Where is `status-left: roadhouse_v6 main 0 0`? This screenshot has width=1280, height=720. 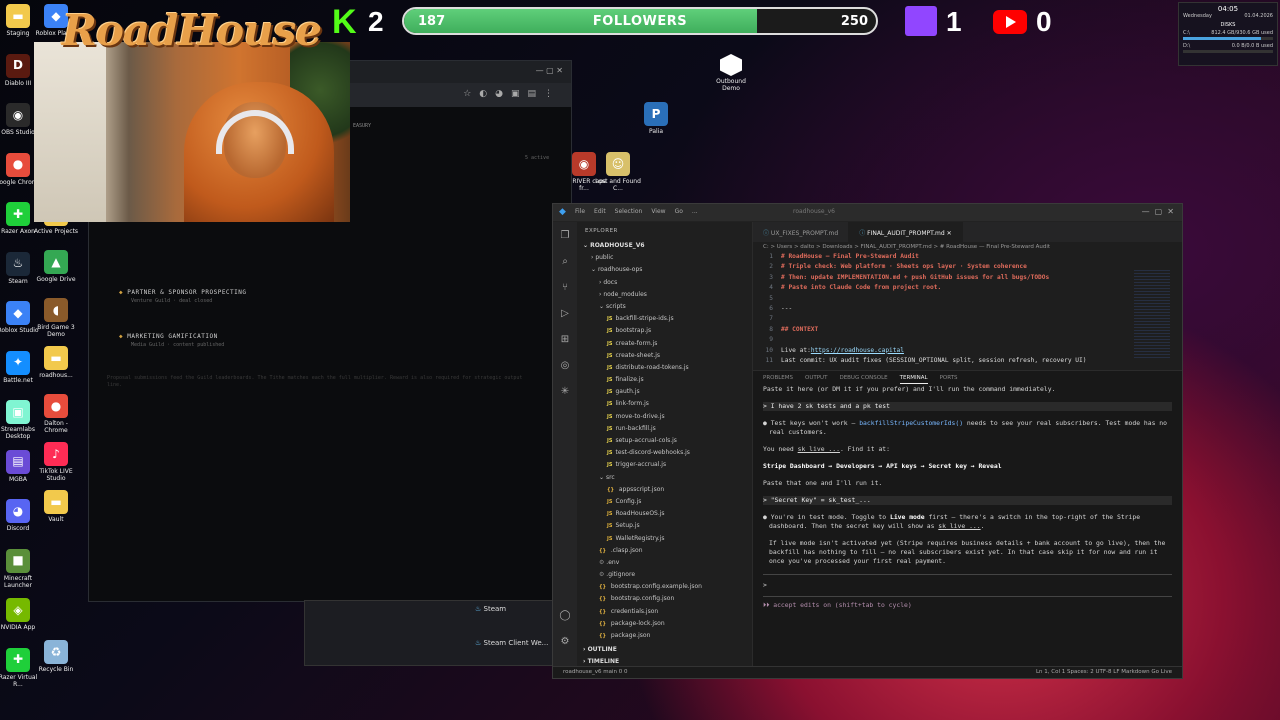
status-left: roadhouse_v6 main 0 0 is located at coordinates (595, 672).